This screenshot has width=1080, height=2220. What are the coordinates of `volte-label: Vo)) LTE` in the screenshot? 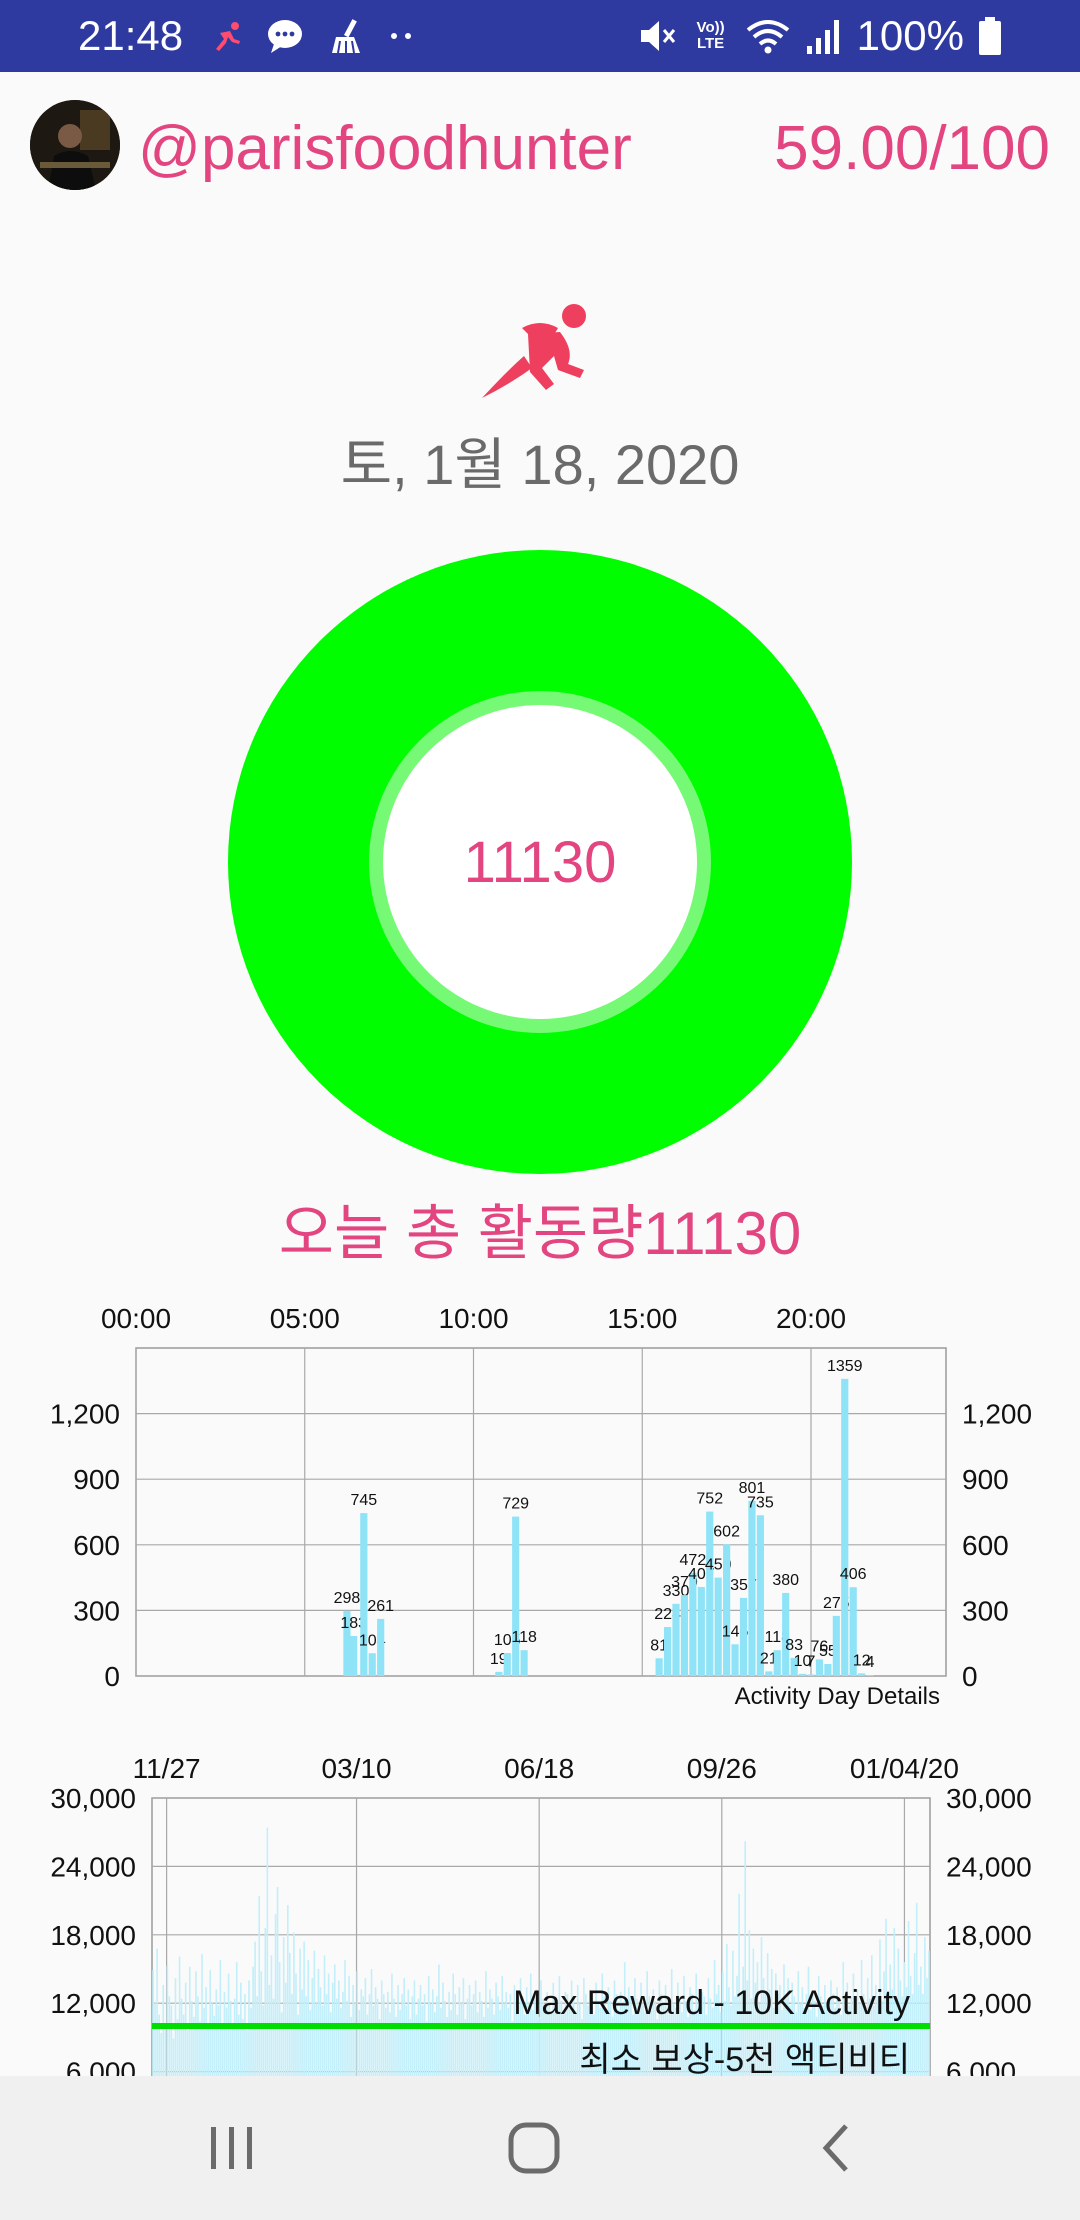 It's located at (710, 35).